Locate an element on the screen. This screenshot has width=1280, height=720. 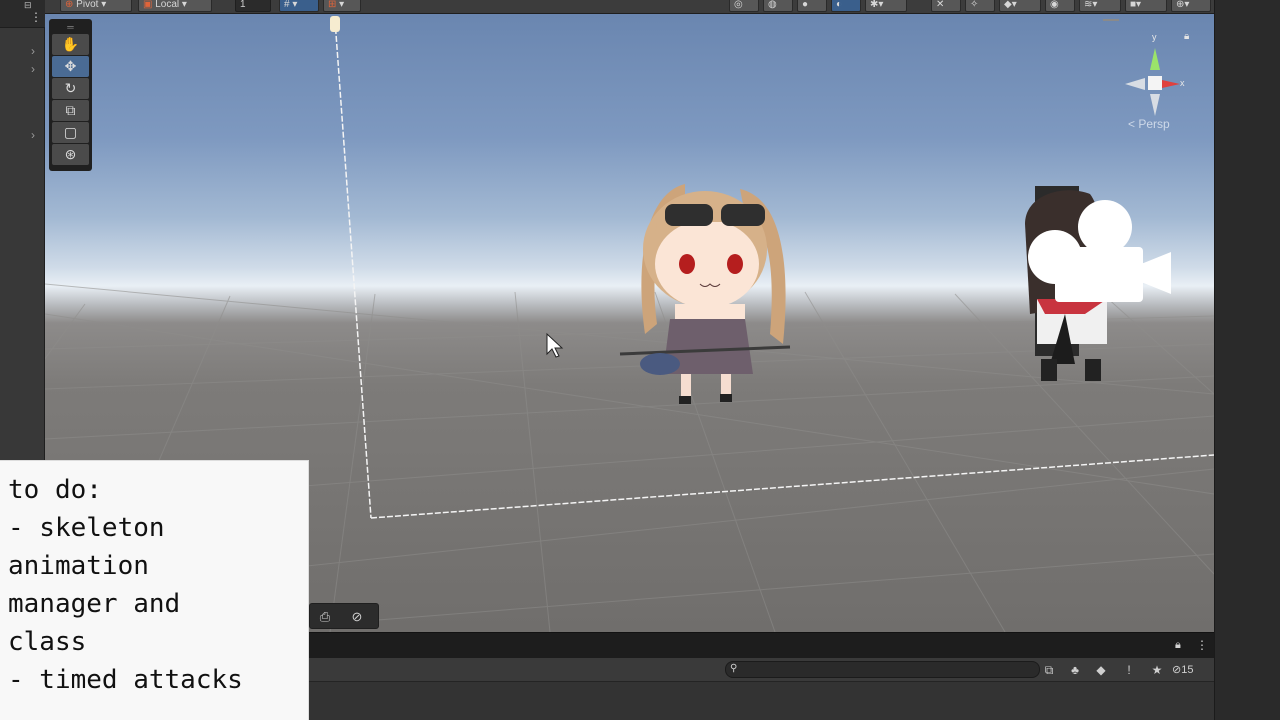
scale-icon: ⧉ is located at coordinates (70, 110).